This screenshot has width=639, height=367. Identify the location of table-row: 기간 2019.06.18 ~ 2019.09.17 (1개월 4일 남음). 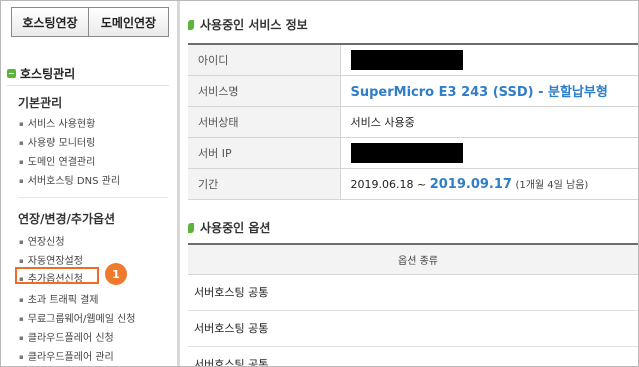
(413, 184).